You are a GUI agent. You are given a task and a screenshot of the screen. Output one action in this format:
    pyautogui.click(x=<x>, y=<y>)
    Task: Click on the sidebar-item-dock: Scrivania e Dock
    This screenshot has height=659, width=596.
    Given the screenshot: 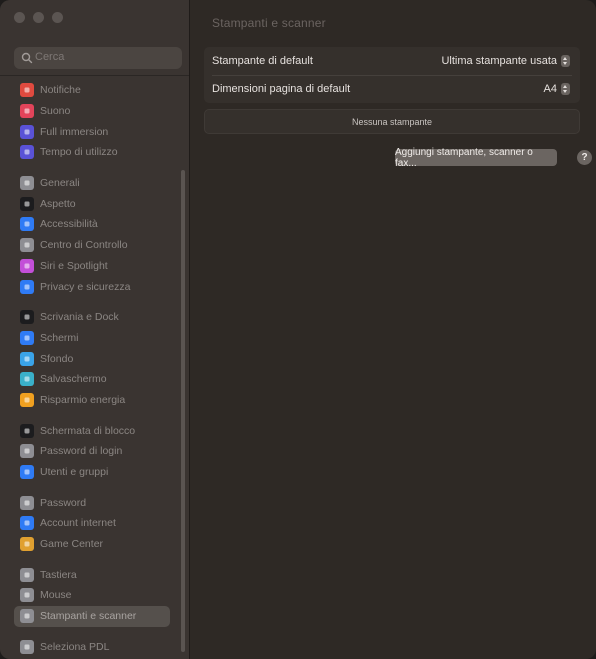 What is the action you would take?
    pyautogui.click(x=94, y=317)
    